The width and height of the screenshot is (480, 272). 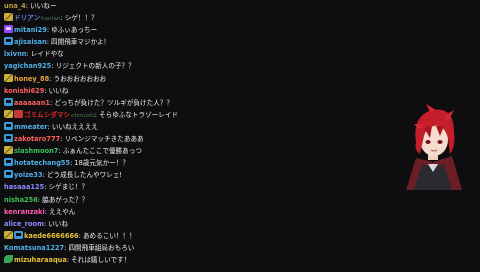 What do you see at coordinates (152, 212) in the screenshot?
I see `chat-message: kenranzaki: ええやん` at bounding box center [152, 212].